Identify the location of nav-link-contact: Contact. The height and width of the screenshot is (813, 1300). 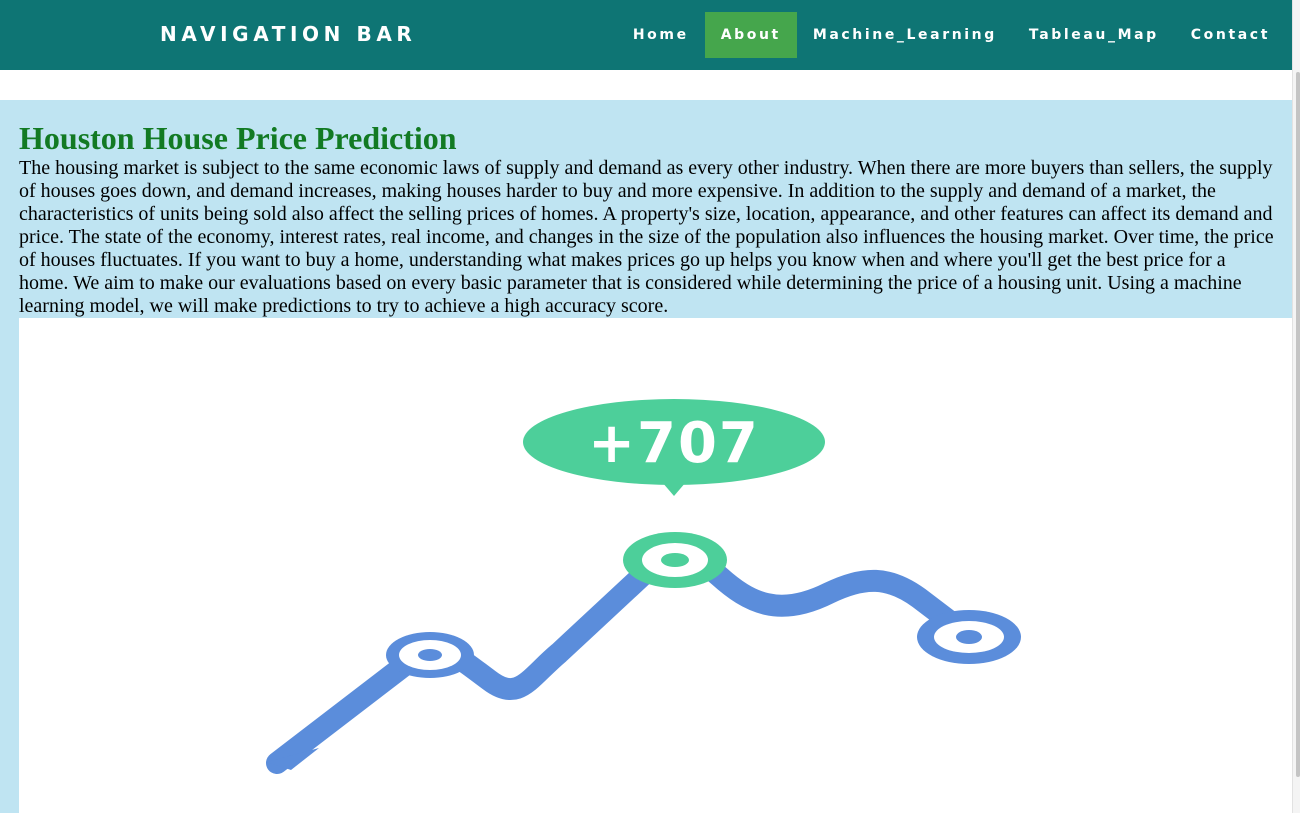
(1230, 35).